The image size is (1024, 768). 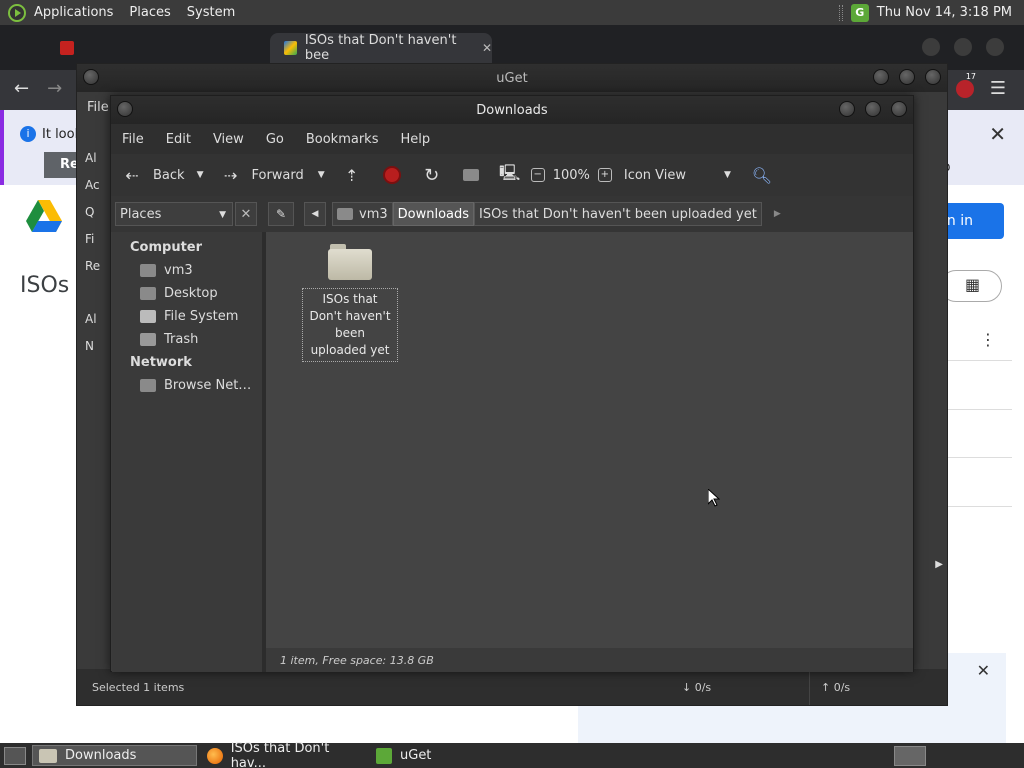 What do you see at coordinates (381, 48) in the screenshot?
I see `browser-tab-drive: ISOs that Don't haven't bee ✕` at bounding box center [381, 48].